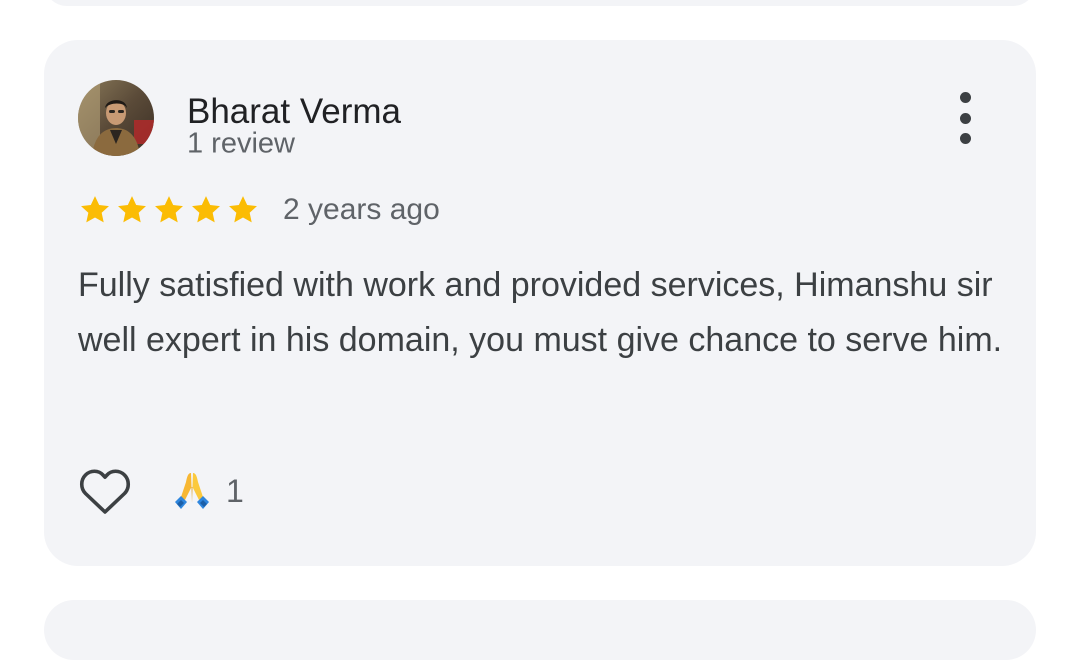 Image resolution: width=1080 pixels, height=660 pixels. I want to click on author-name: Bharat Verma, so click(294, 112).